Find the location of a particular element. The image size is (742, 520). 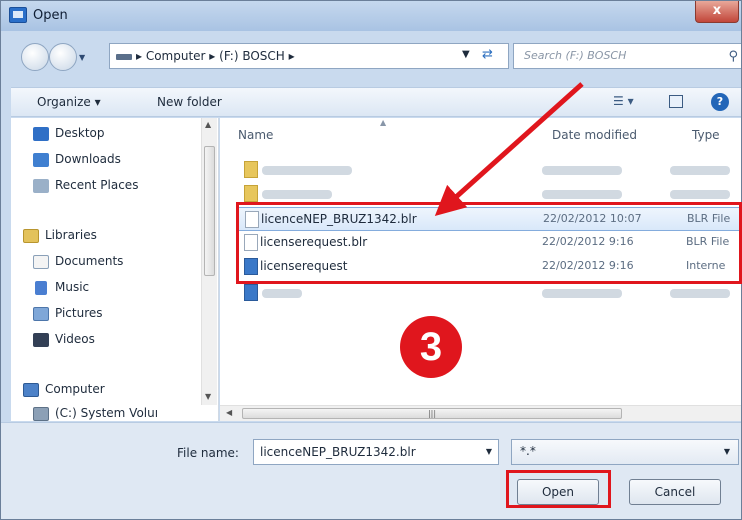

recent-places-icon is located at coordinates (41, 186).